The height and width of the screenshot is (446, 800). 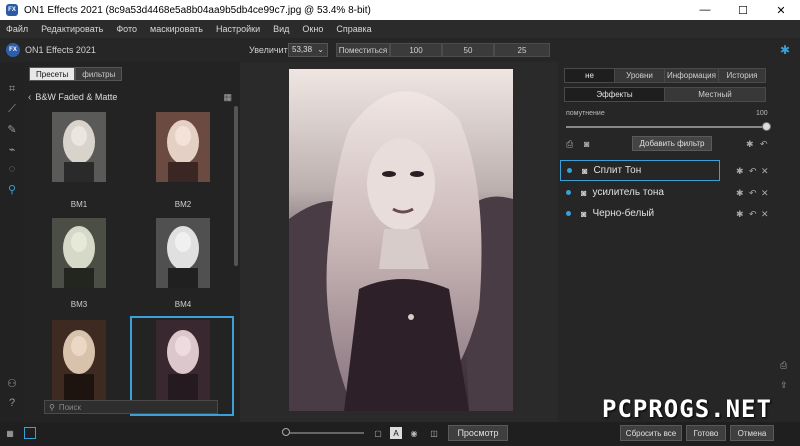 I want to click on close-button: ✕, so click(x=781, y=10).